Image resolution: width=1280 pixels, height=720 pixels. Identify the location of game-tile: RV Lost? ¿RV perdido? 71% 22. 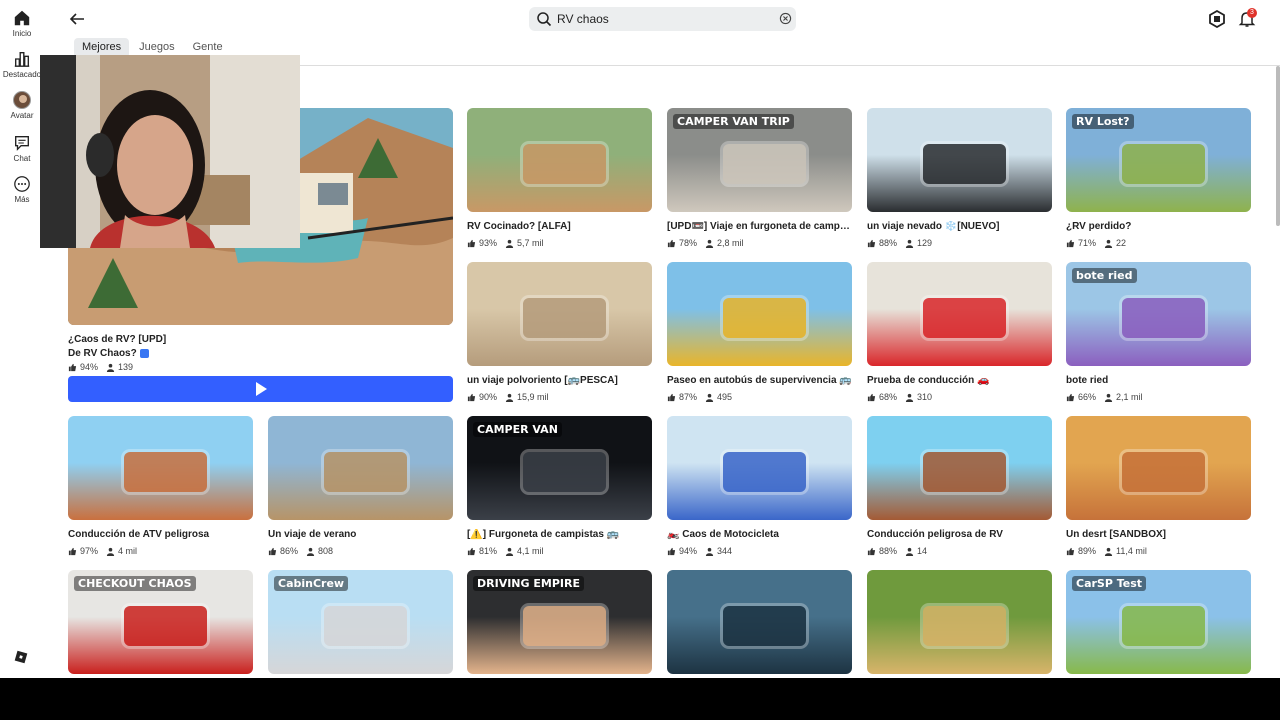
(1158, 178).